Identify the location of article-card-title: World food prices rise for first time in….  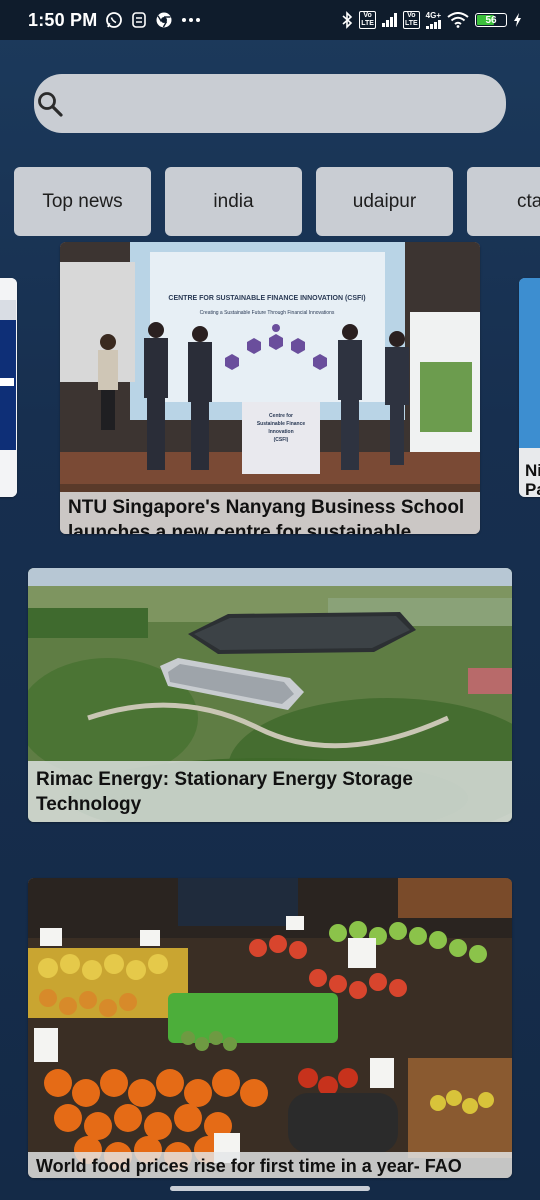
(270, 1165).